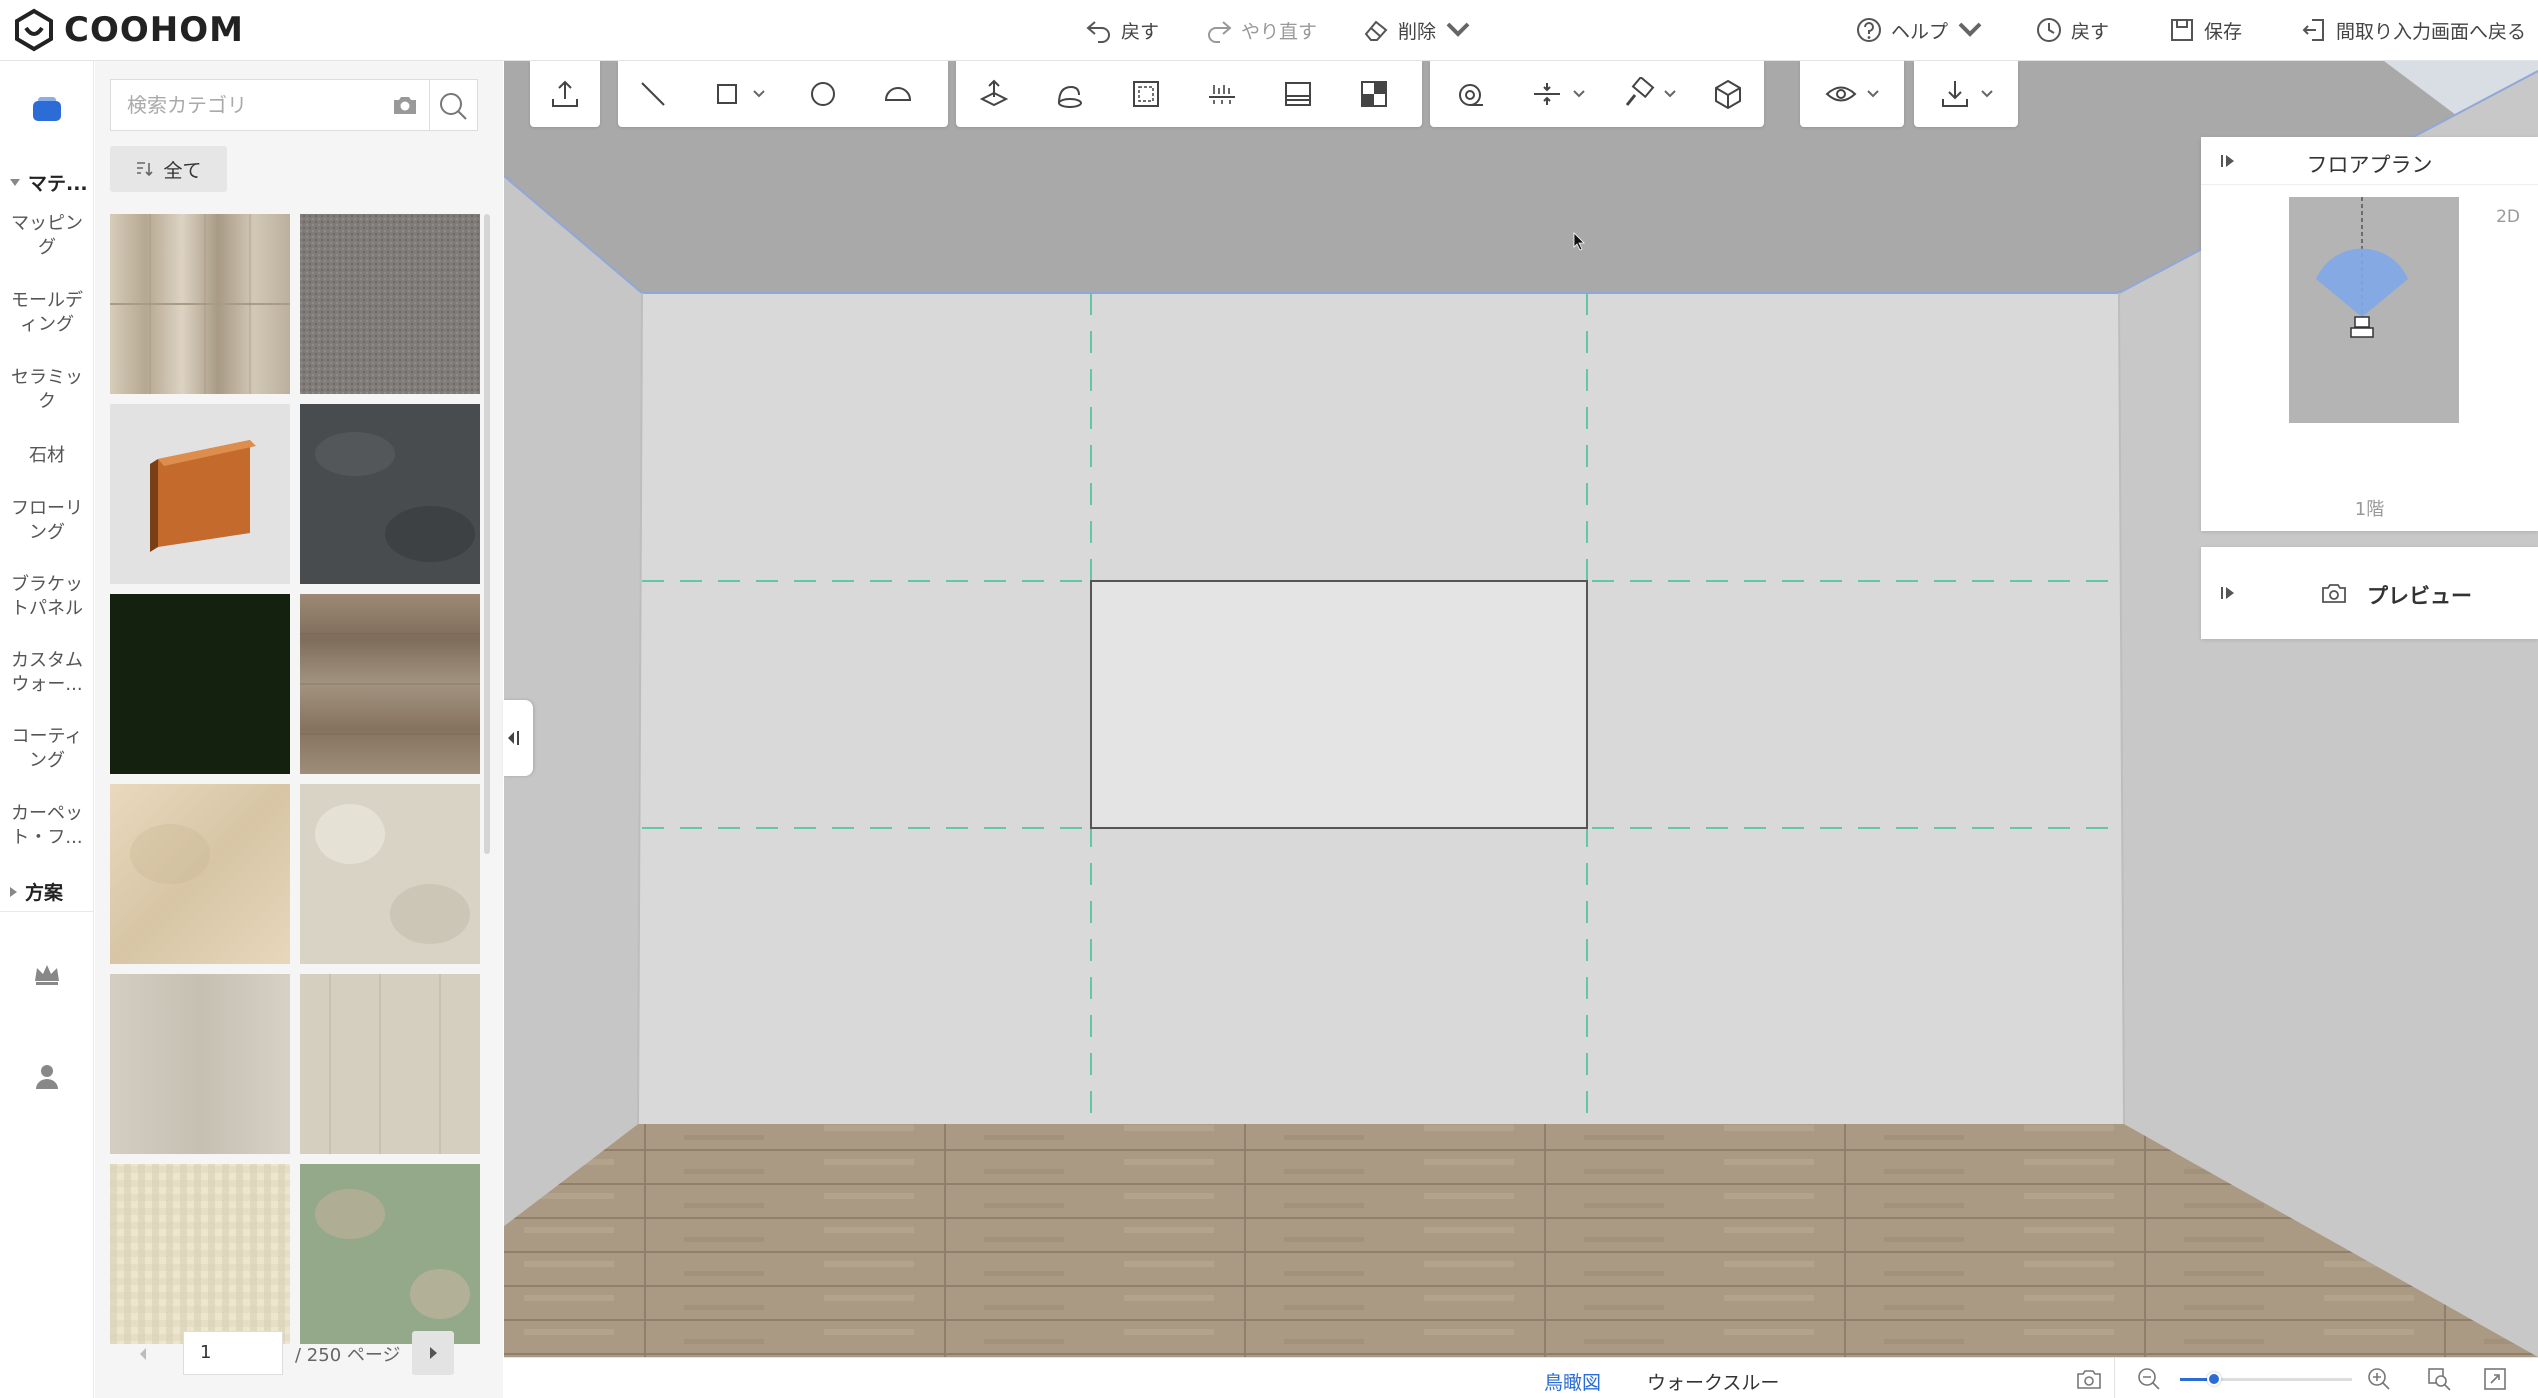 This screenshot has height=1398, width=2538. I want to click on swatch-dark-slate-stone, so click(390, 494).